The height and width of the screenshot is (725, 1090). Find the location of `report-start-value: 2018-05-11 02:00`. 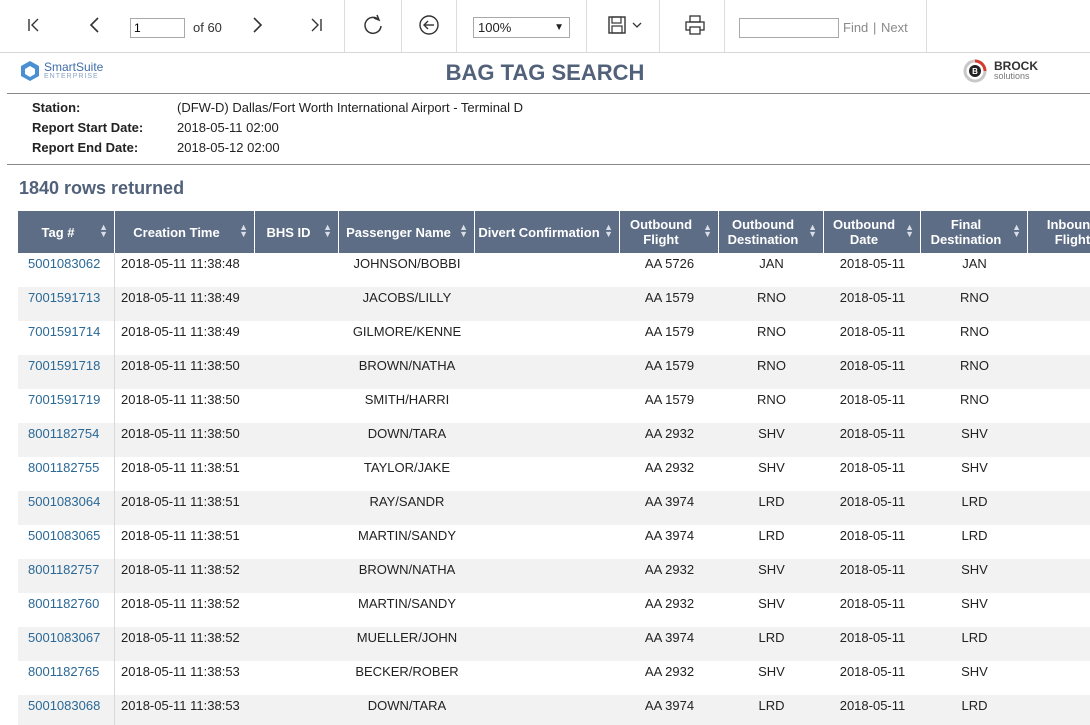

report-start-value: 2018-05-11 02:00 is located at coordinates (228, 127).